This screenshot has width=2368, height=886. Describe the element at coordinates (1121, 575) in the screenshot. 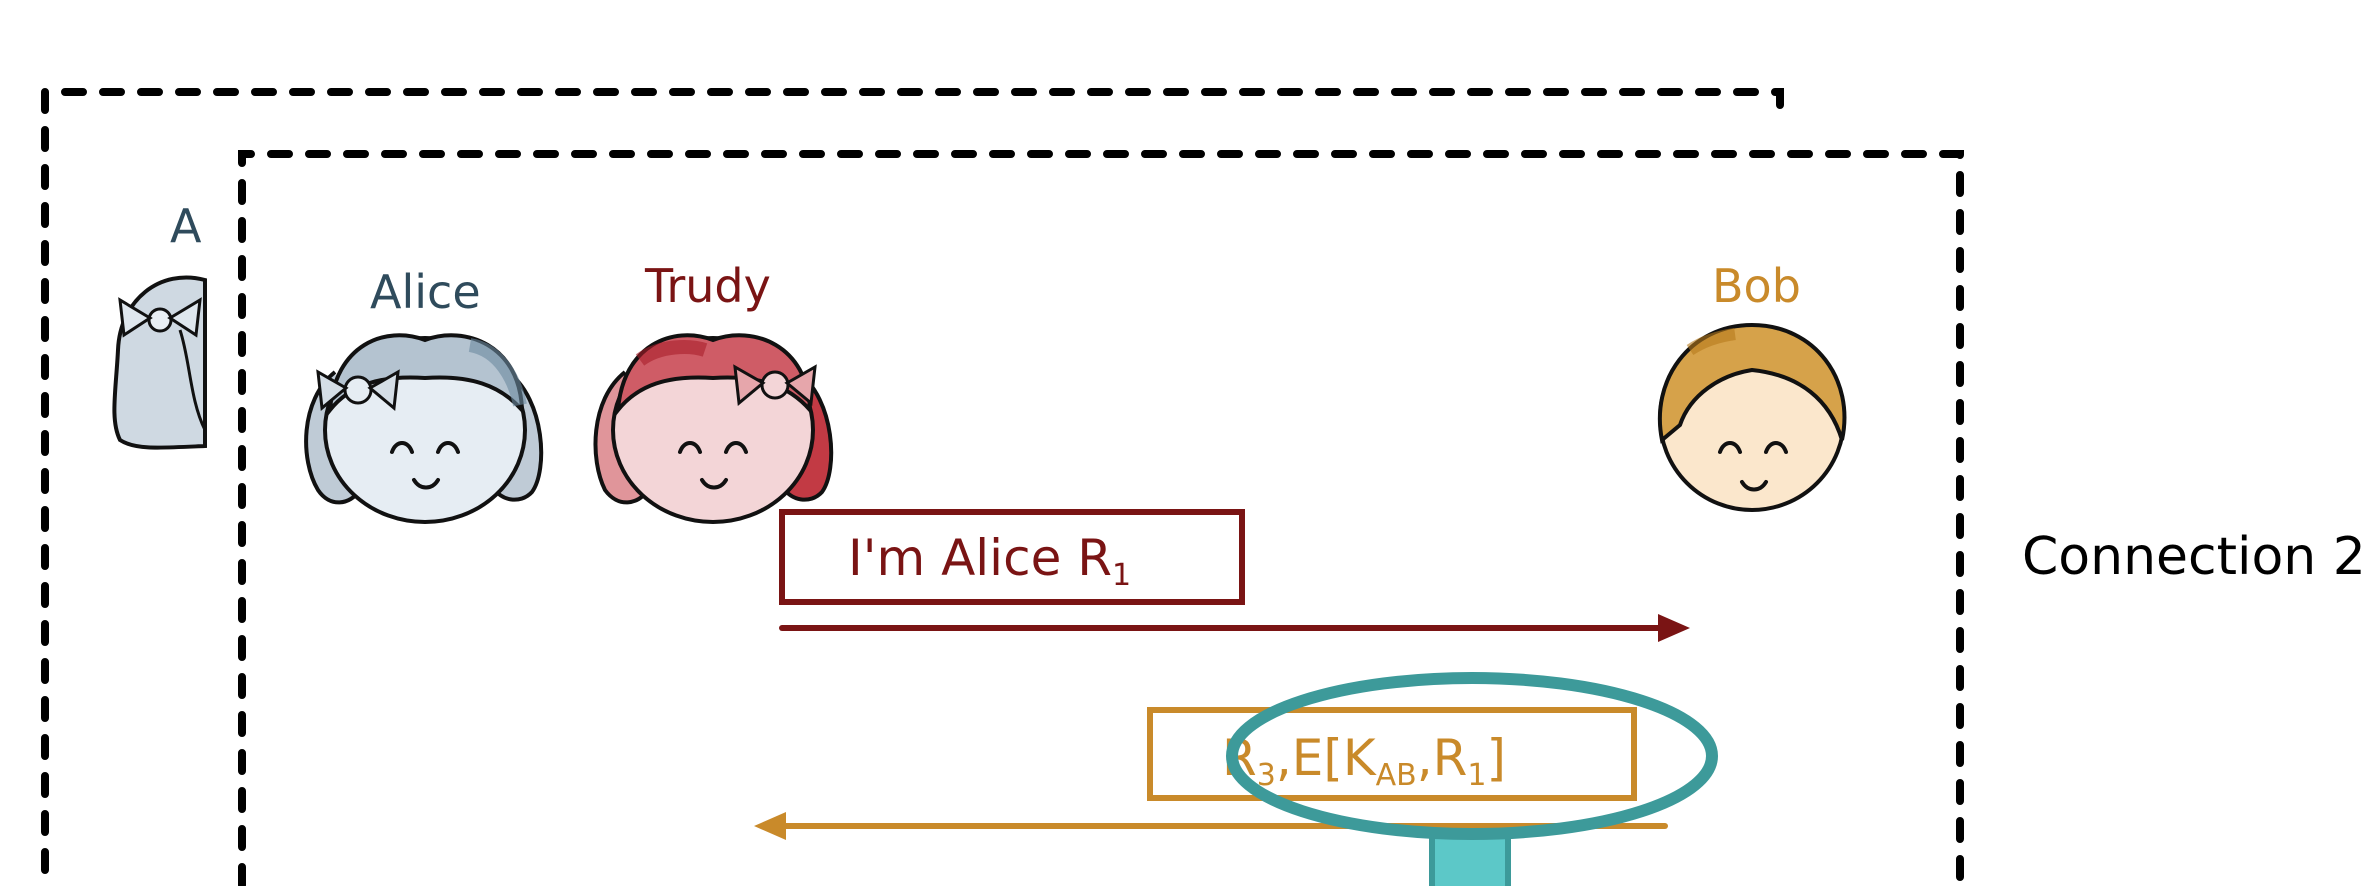

I see `message-1-subscript: 1` at that location.